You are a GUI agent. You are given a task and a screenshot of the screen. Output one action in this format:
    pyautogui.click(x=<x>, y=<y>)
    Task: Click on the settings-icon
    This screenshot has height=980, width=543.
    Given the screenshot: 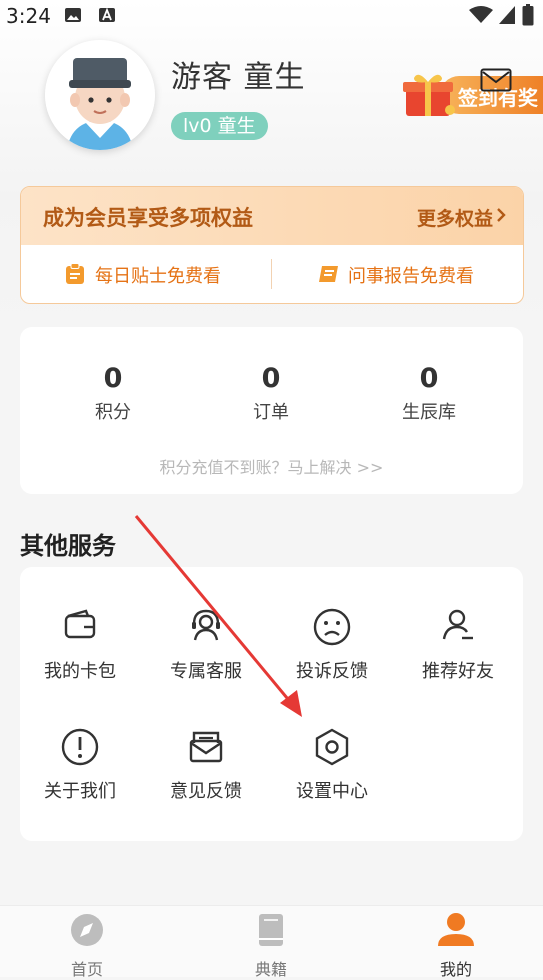 What is the action you would take?
    pyautogui.click(x=332, y=747)
    